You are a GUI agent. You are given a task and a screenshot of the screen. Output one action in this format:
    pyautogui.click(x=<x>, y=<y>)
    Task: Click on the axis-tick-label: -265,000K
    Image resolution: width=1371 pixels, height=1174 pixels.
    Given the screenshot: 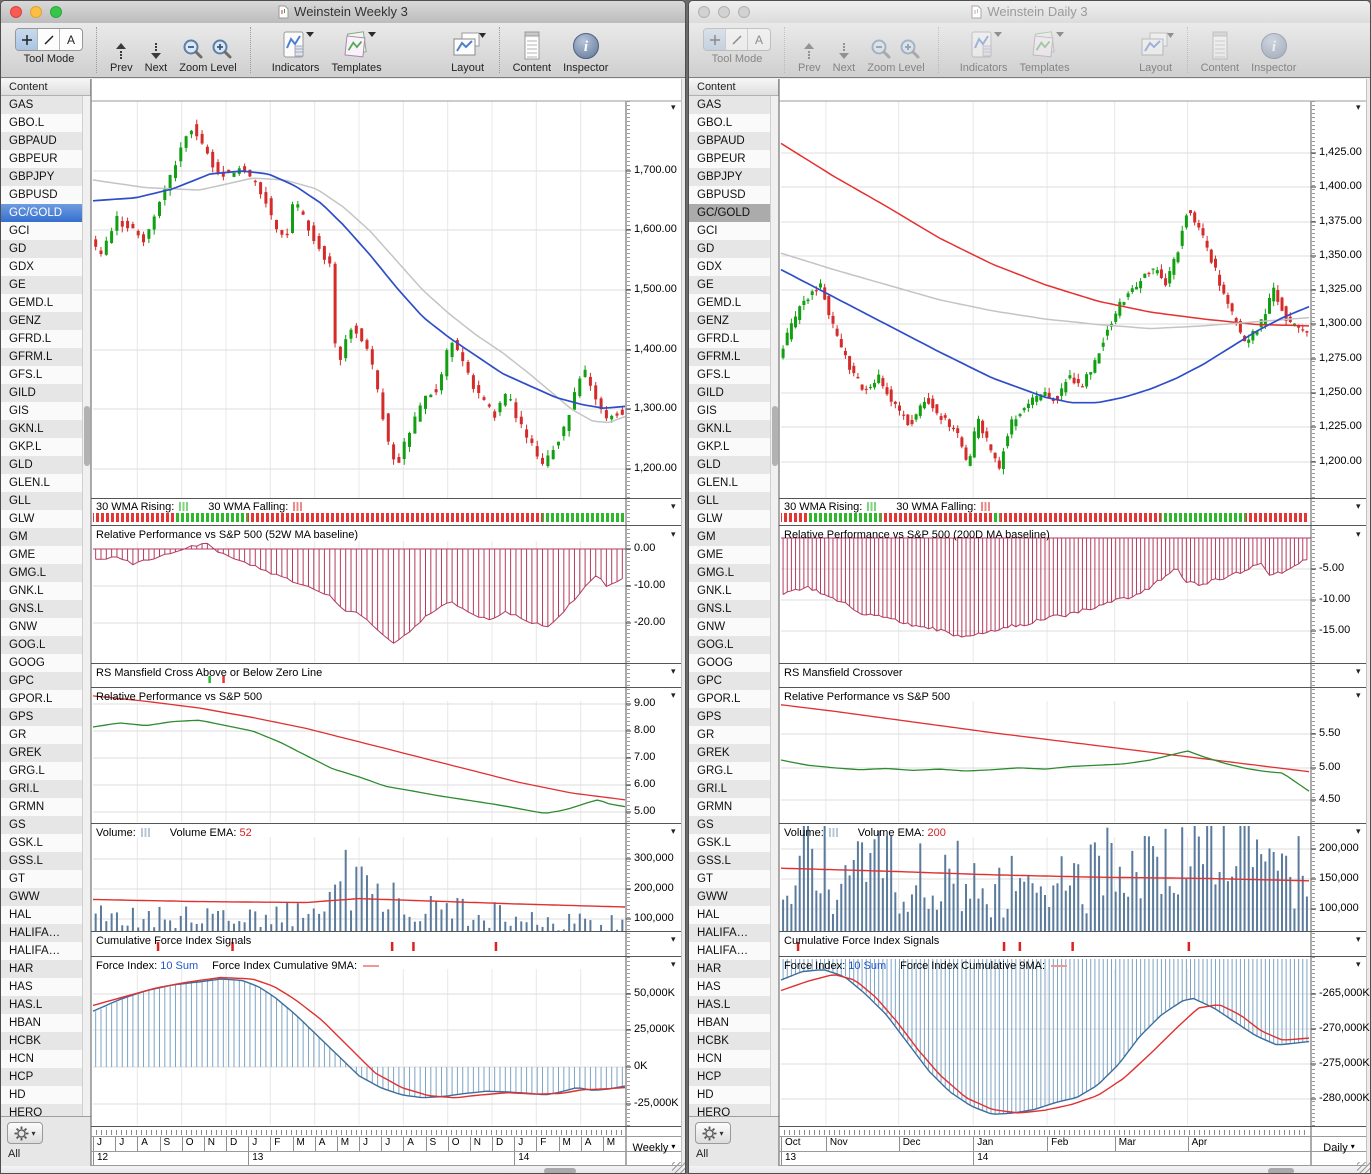 What is the action you would take?
    pyautogui.click(x=1344, y=993)
    